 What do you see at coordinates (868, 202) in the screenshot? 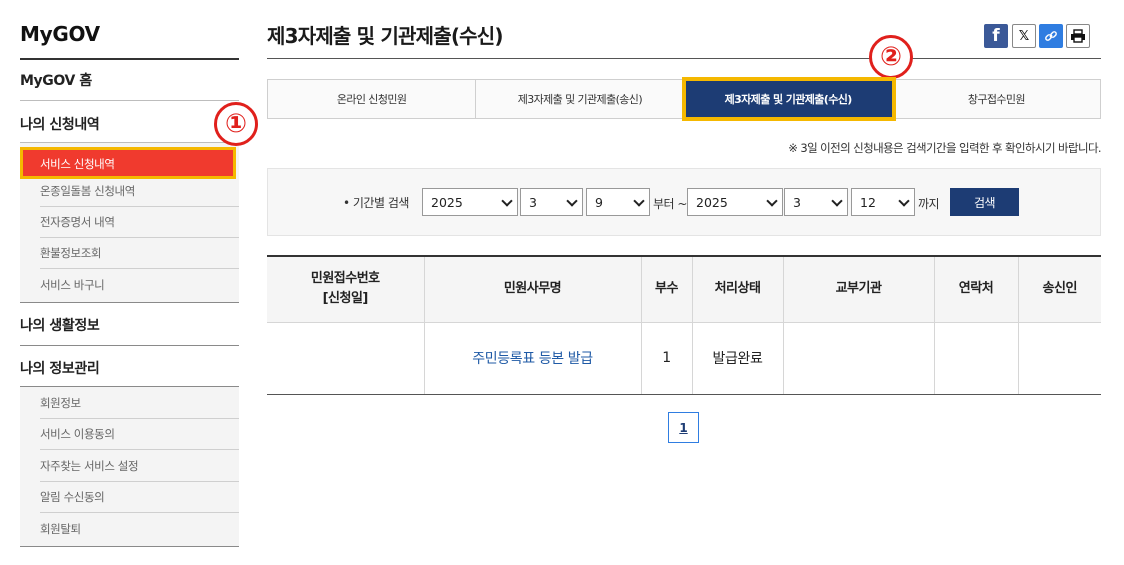
I see `to-day-value: 12` at bounding box center [868, 202].